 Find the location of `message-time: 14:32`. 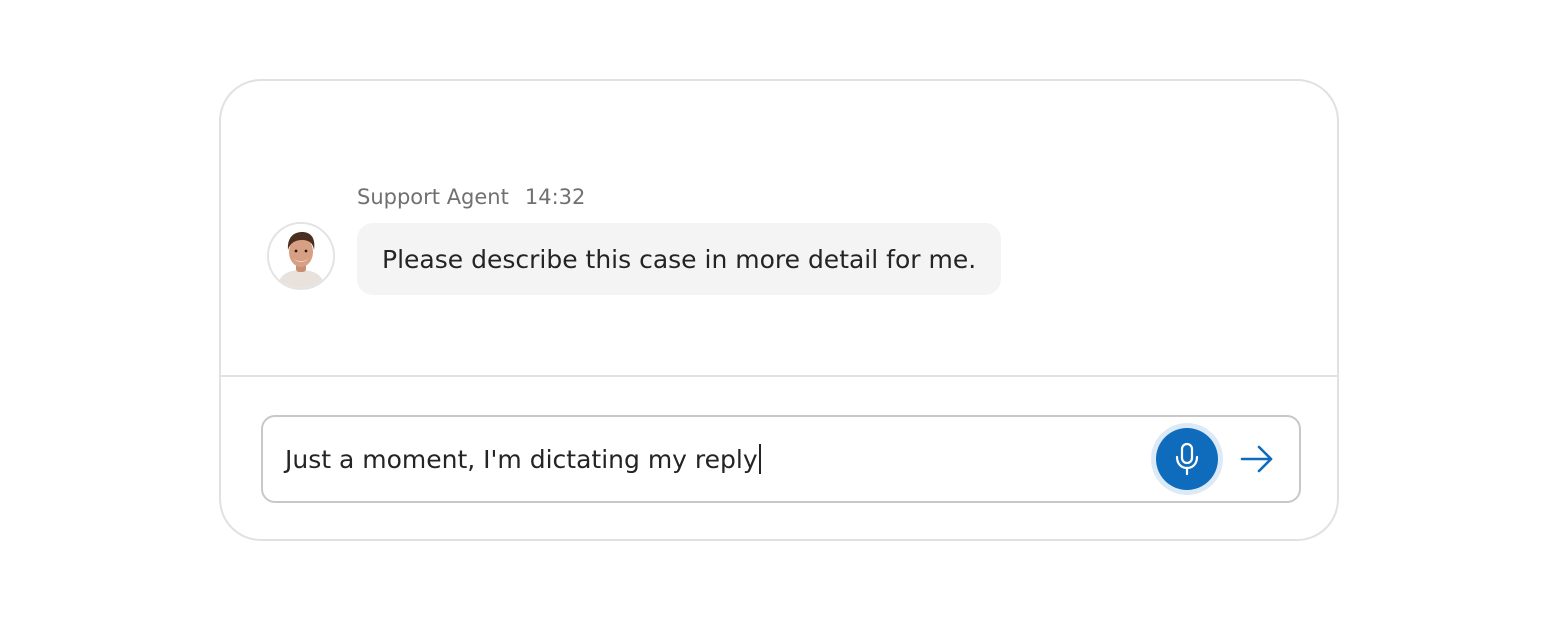

message-time: 14:32 is located at coordinates (555, 197).